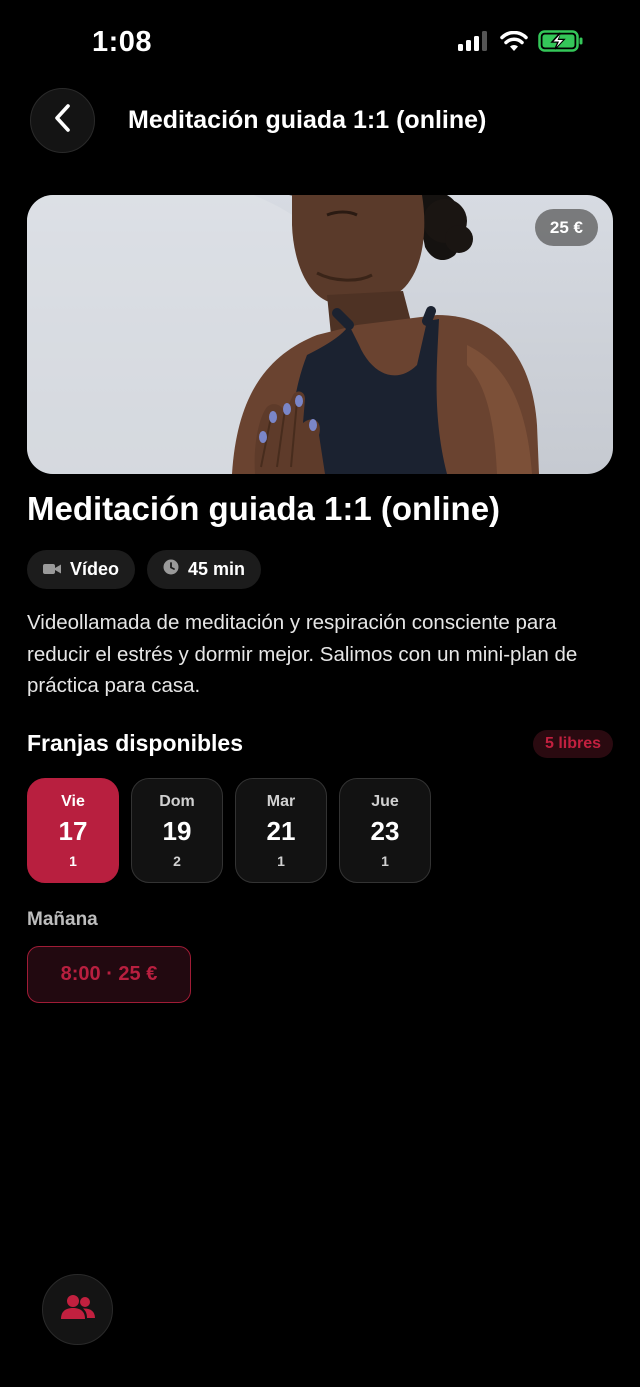 The height and width of the screenshot is (1387, 640). I want to click on people-icon, so click(78, 1309).